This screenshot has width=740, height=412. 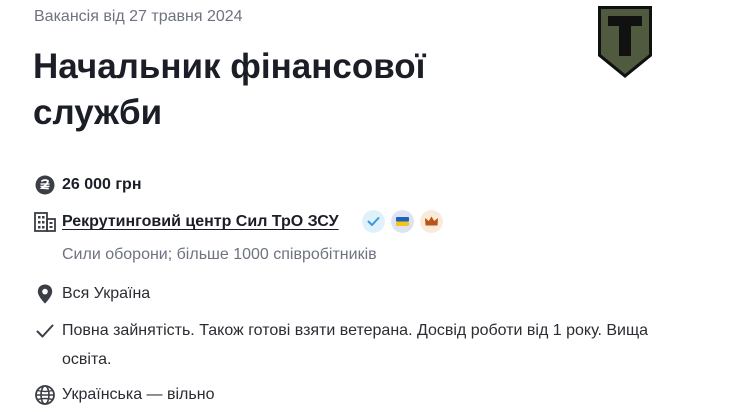 I want to click on ukraine-flag-icon, so click(x=402, y=221).